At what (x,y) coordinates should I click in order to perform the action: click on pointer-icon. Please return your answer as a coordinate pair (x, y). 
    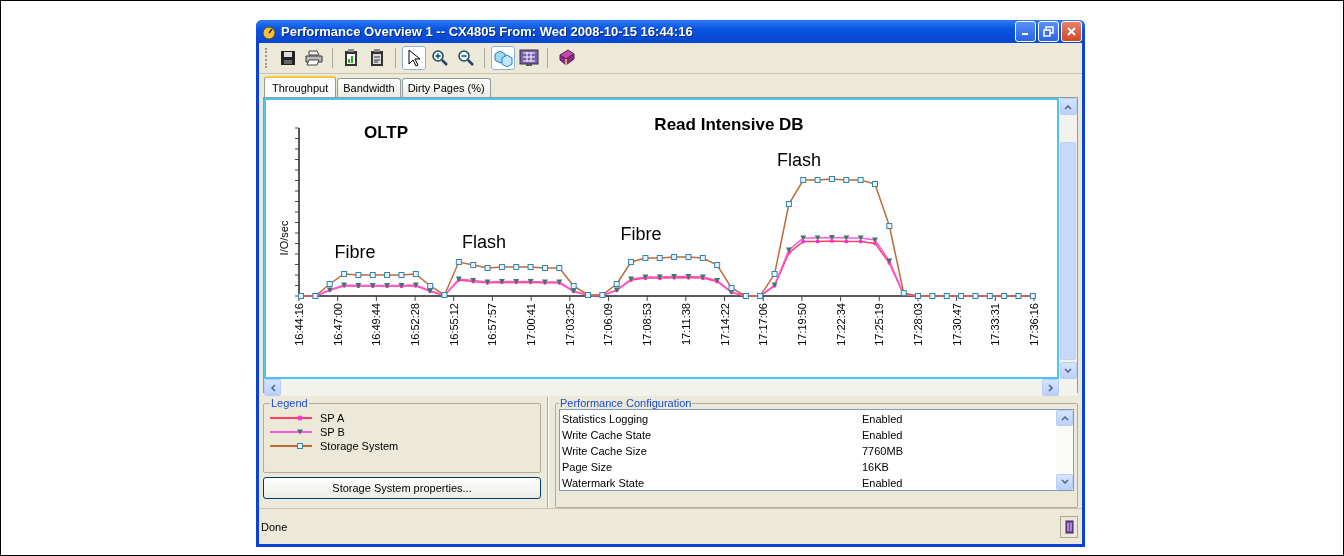
    Looking at the image, I should click on (414, 58).